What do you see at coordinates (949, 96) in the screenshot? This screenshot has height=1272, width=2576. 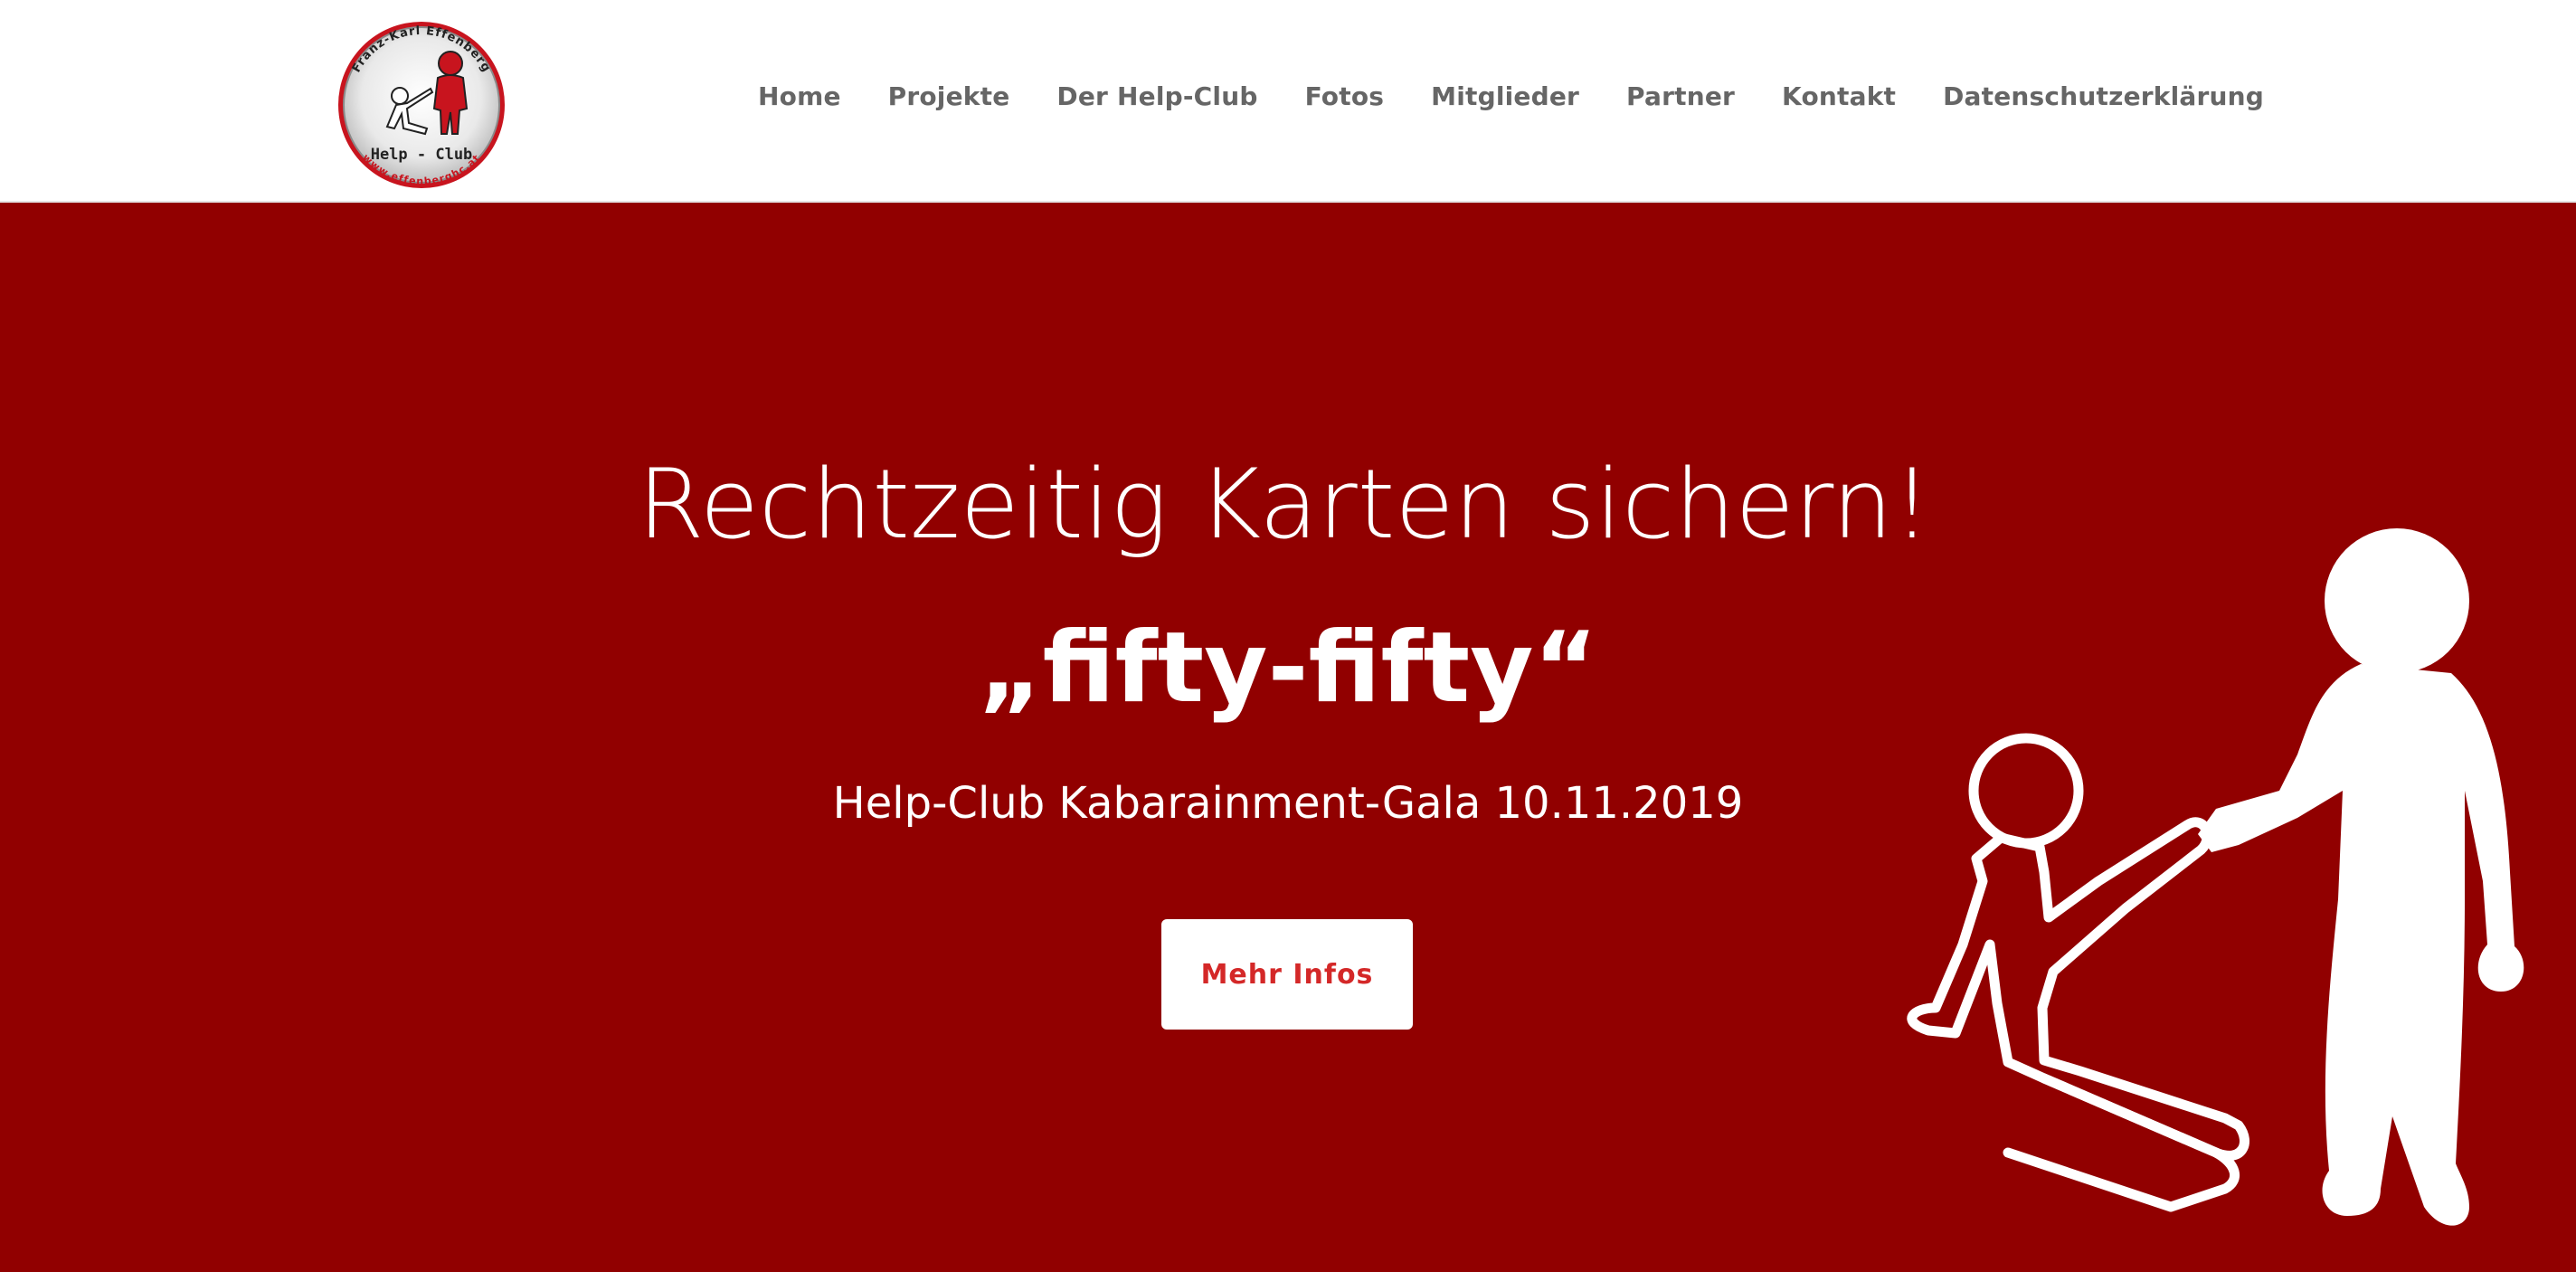 I see `nav-item-projekte: Projekte` at bounding box center [949, 96].